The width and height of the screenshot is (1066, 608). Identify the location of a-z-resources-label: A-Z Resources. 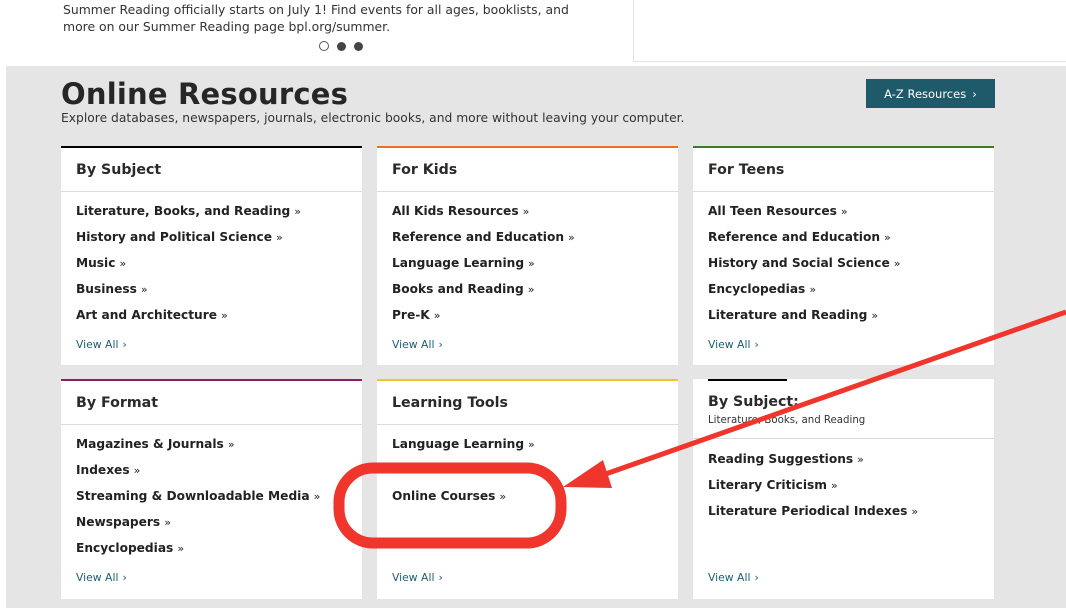
(925, 93).